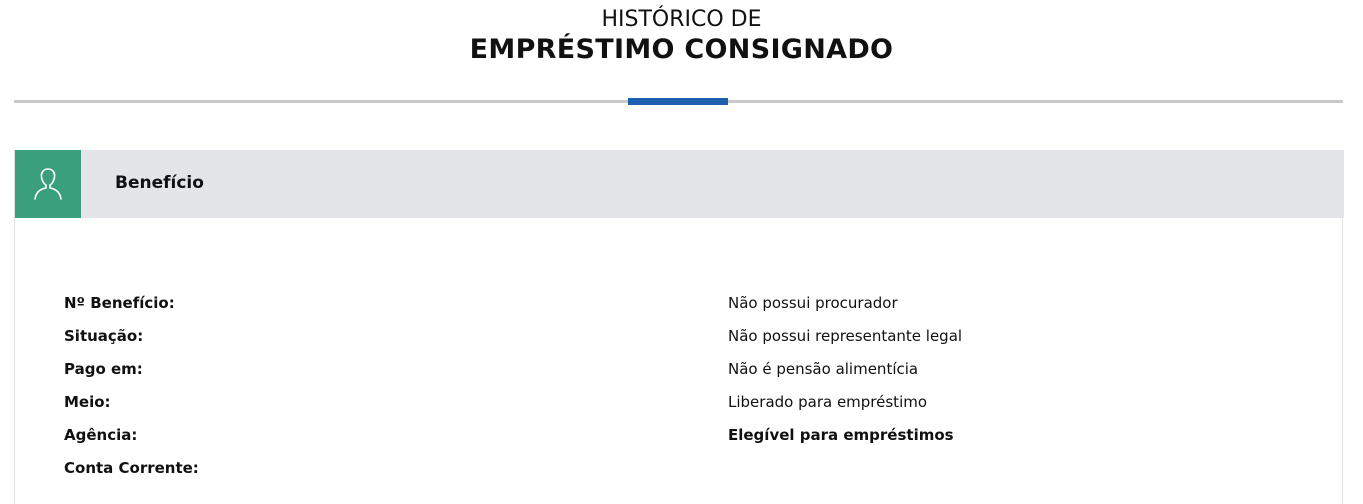  Describe the element at coordinates (119, 303) in the screenshot. I see `field-benefit-number-label: Nº Benefício:` at that location.